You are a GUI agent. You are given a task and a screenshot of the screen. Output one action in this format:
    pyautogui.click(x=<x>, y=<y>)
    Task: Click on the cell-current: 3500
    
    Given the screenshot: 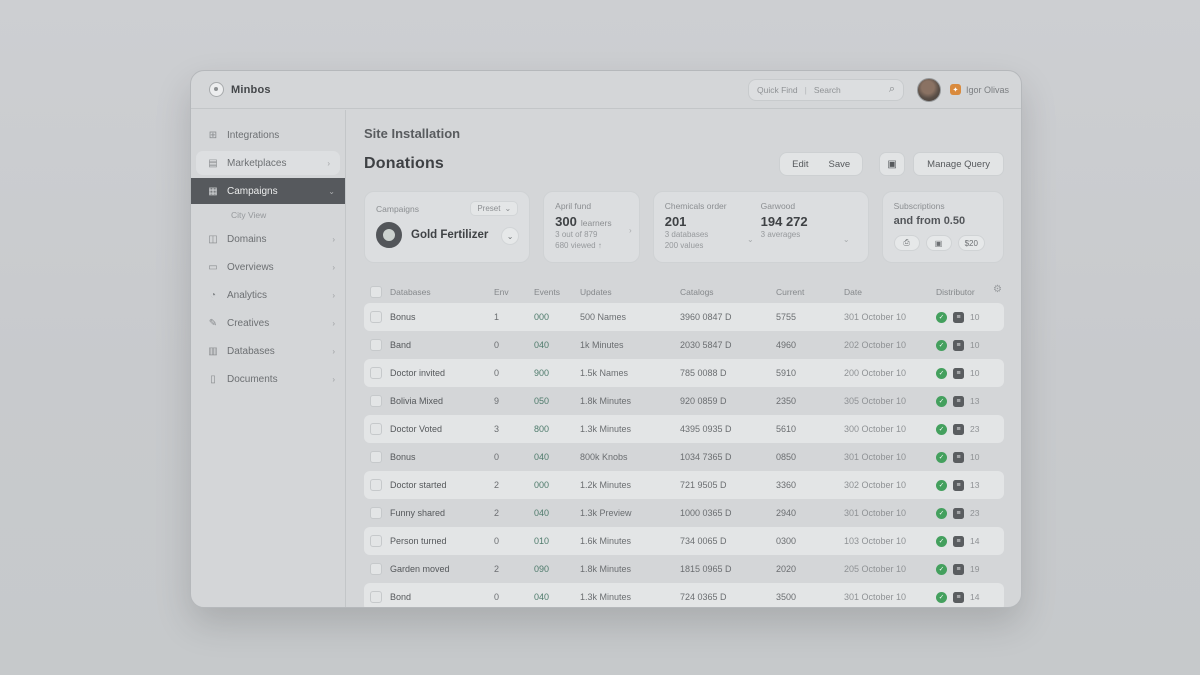 What is the action you would take?
    pyautogui.click(x=786, y=597)
    